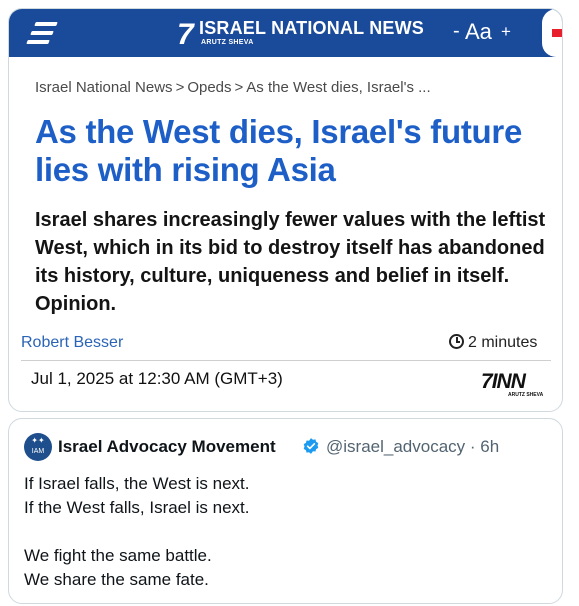 The width and height of the screenshot is (579, 606). Describe the element at coordinates (227, 42) in the screenshot. I see `site-subtitle: ARUTZ SHEVA` at that location.